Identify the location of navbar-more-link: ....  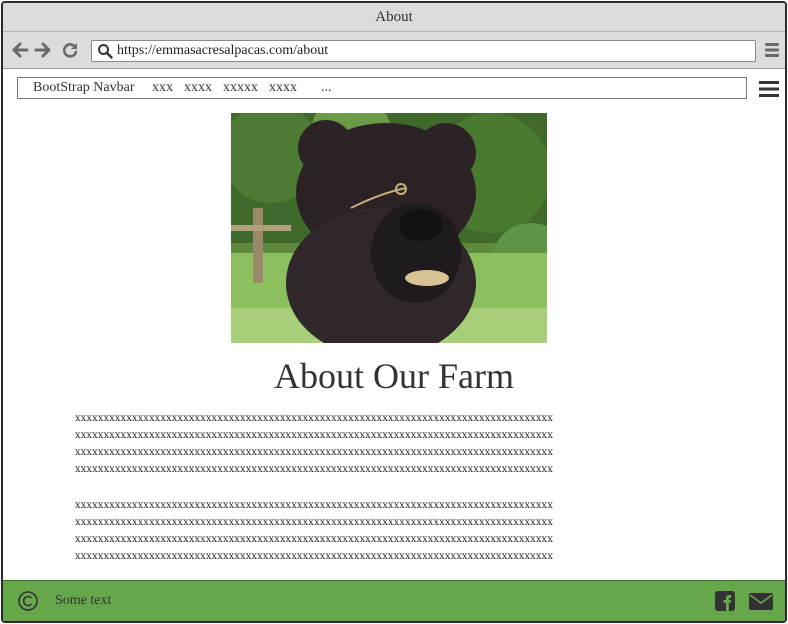
(326, 88).